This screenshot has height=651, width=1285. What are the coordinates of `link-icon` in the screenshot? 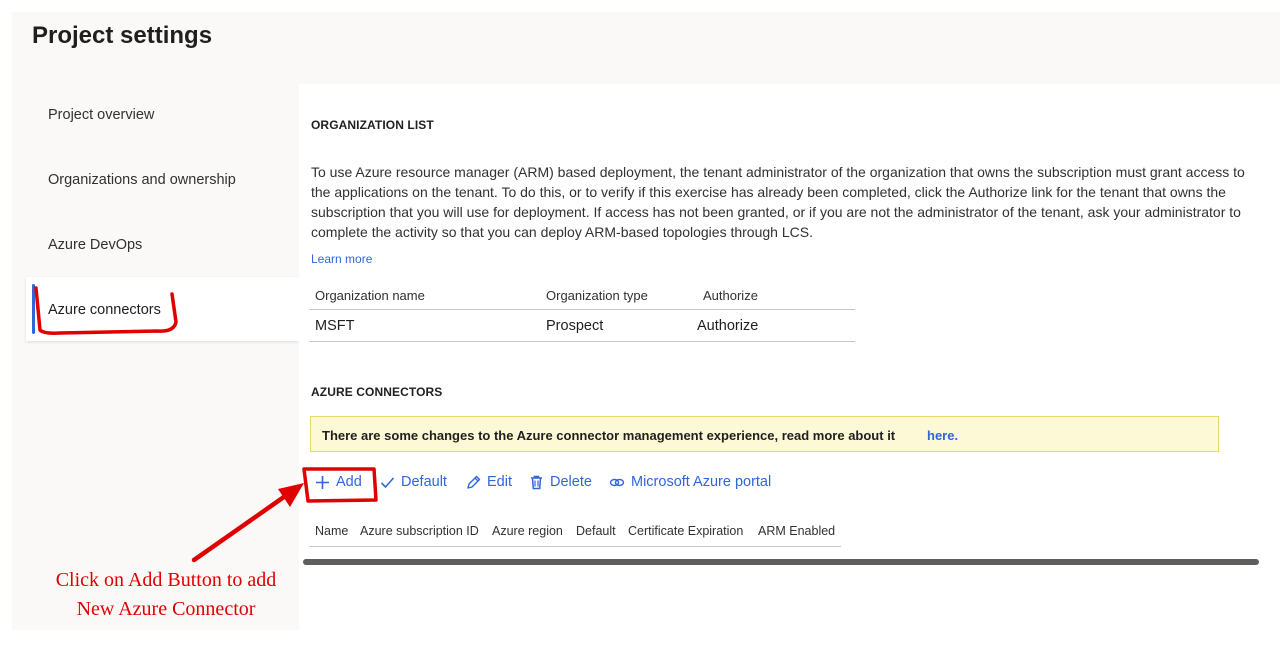 It's located at (617, 482).